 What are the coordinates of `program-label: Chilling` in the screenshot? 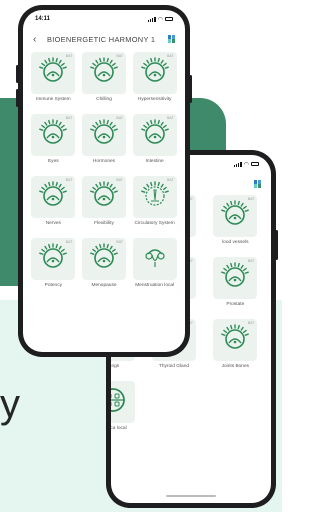 It's located at (104, 99).